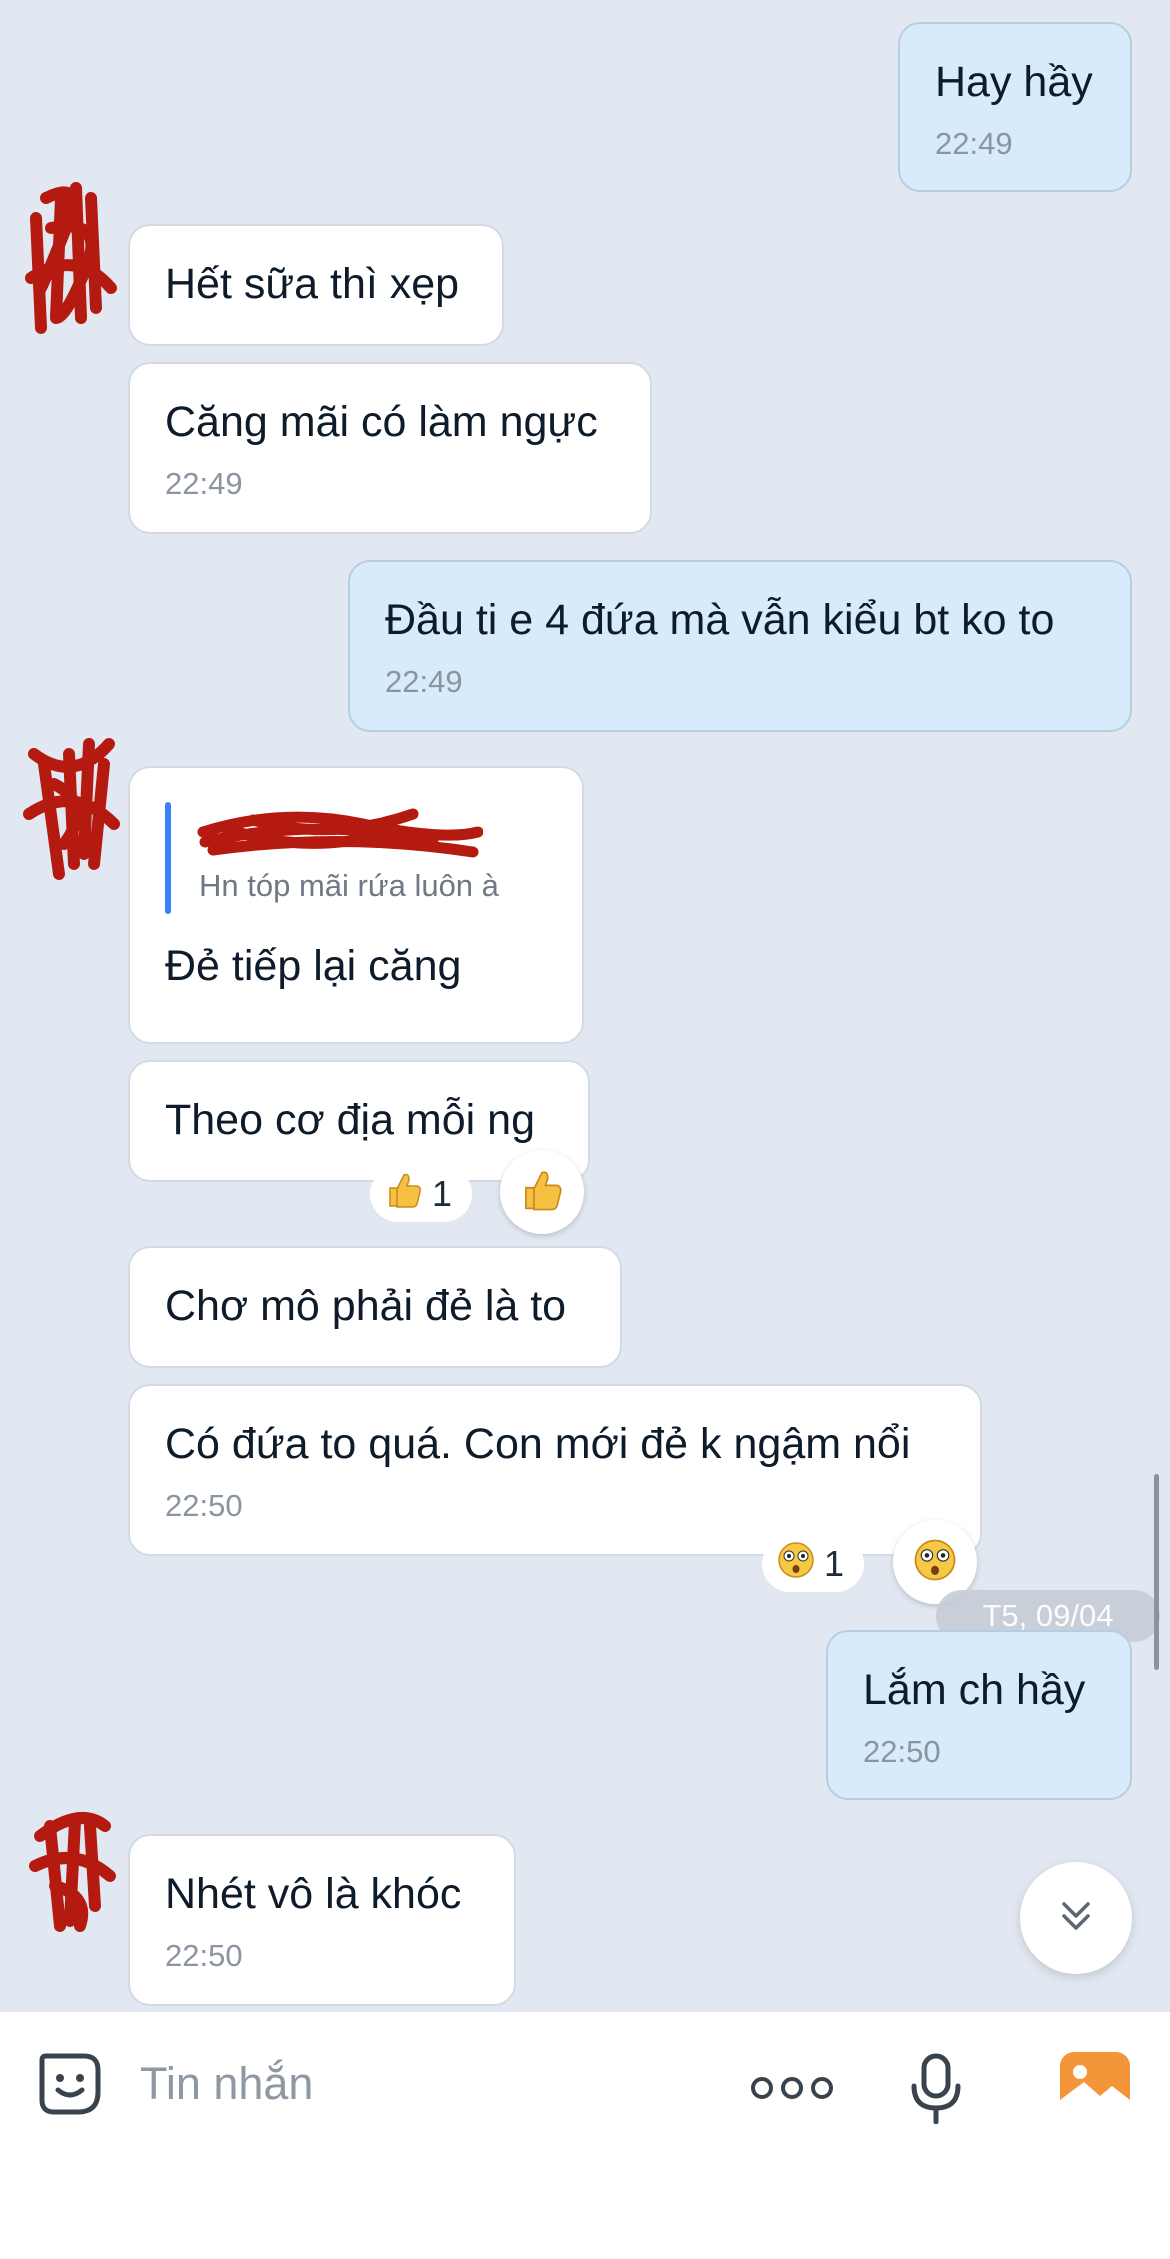 The width and height of the screenshot is (1170, 2259). I want to click on message-bubble-incoming: Chơ mô phải đẻ là to, so click(375, 1307).